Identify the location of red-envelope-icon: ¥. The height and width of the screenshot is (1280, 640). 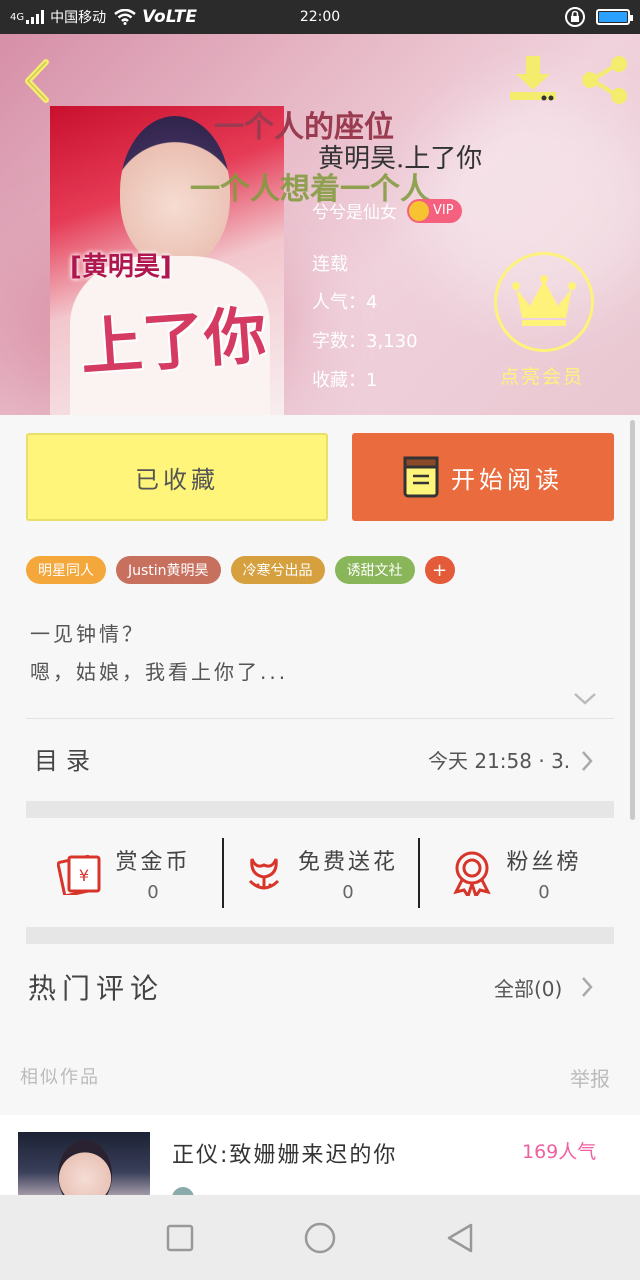
(79, 874).